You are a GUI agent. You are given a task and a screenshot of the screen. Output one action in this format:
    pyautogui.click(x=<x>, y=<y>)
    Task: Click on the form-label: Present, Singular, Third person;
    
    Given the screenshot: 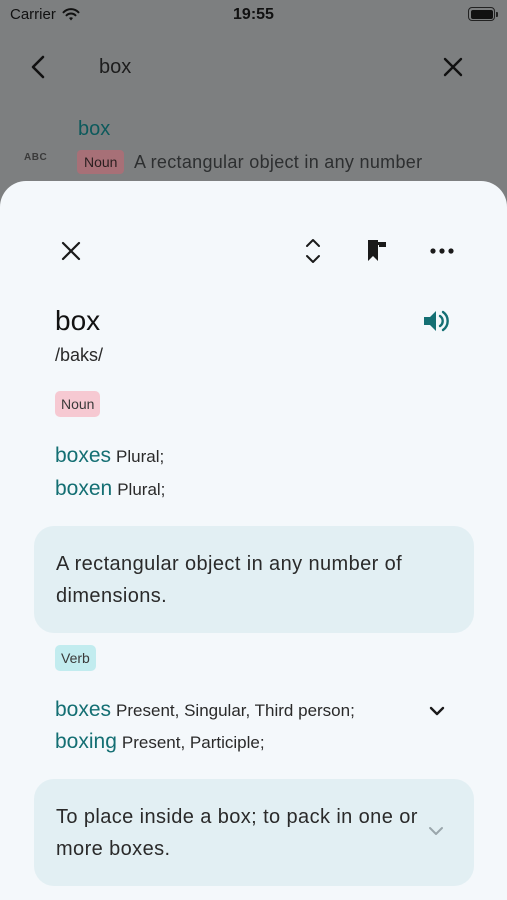 What is the action you would take?
    pyautogui.click(x=235, y=710)
    